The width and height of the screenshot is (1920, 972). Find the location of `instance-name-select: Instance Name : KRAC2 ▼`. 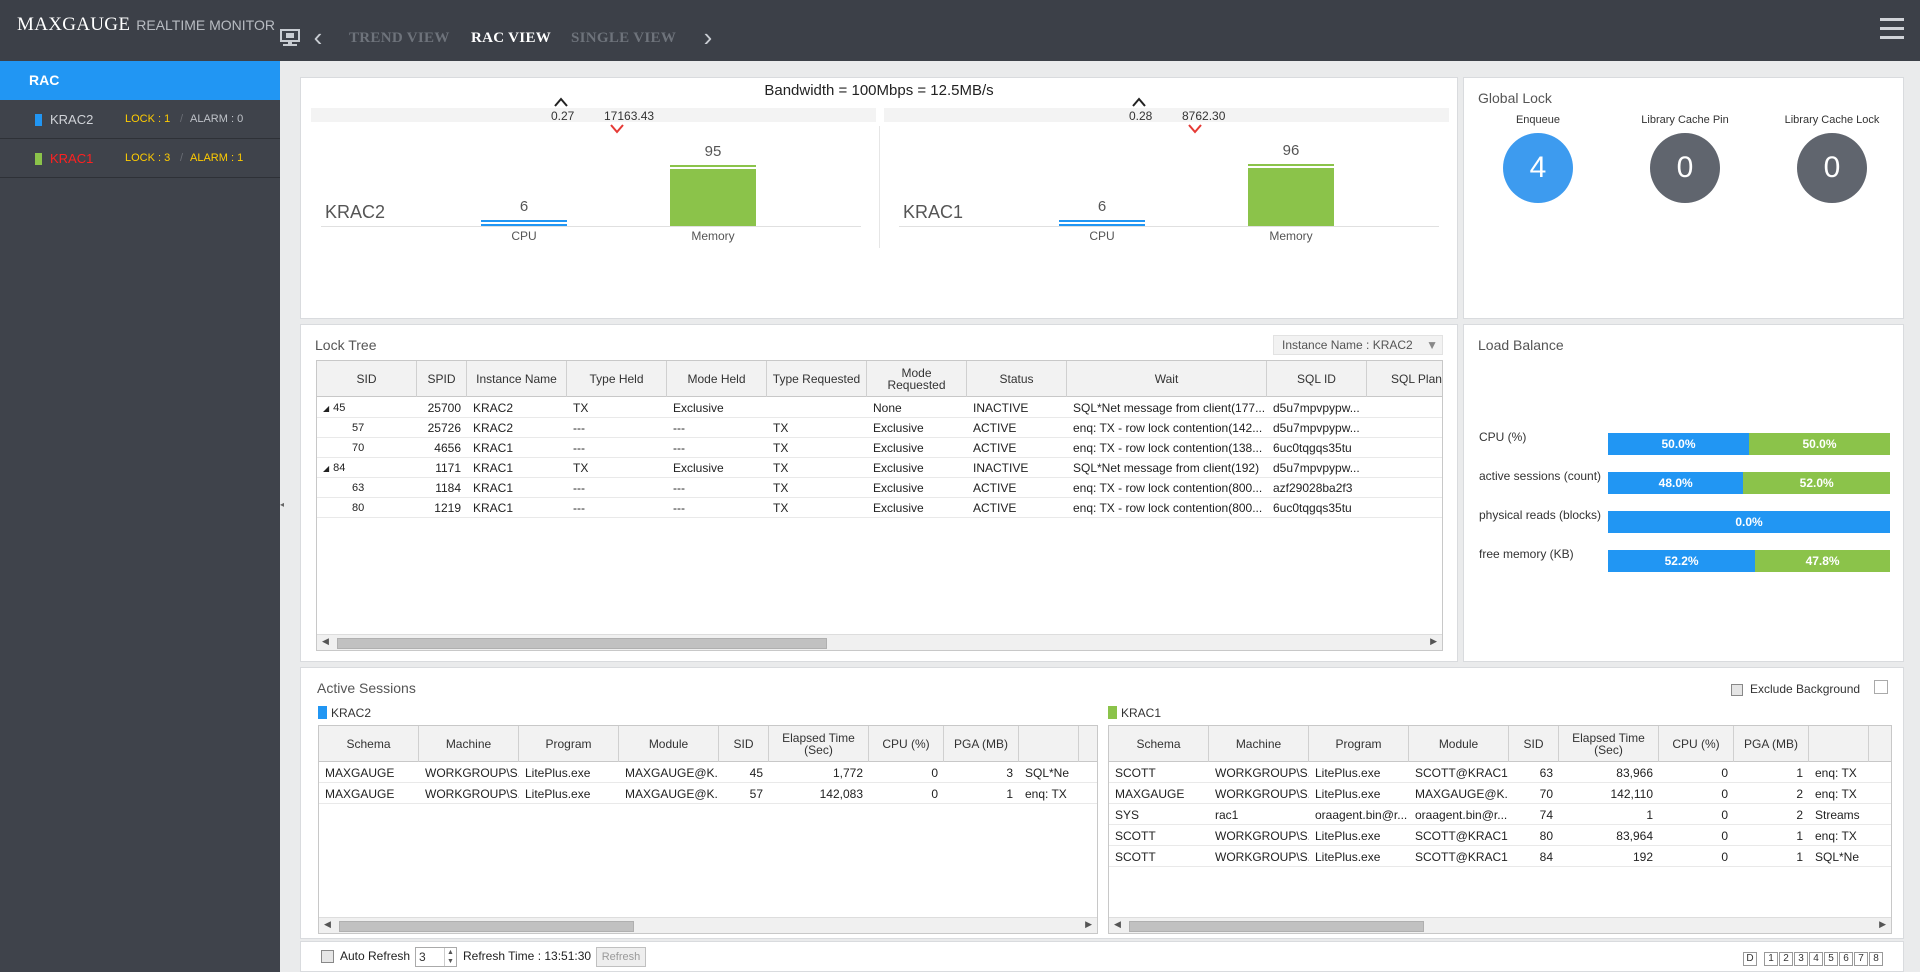

instance-name-select: Instance Name : KRAC2 ▼ is located at coordinates (1358, 345).